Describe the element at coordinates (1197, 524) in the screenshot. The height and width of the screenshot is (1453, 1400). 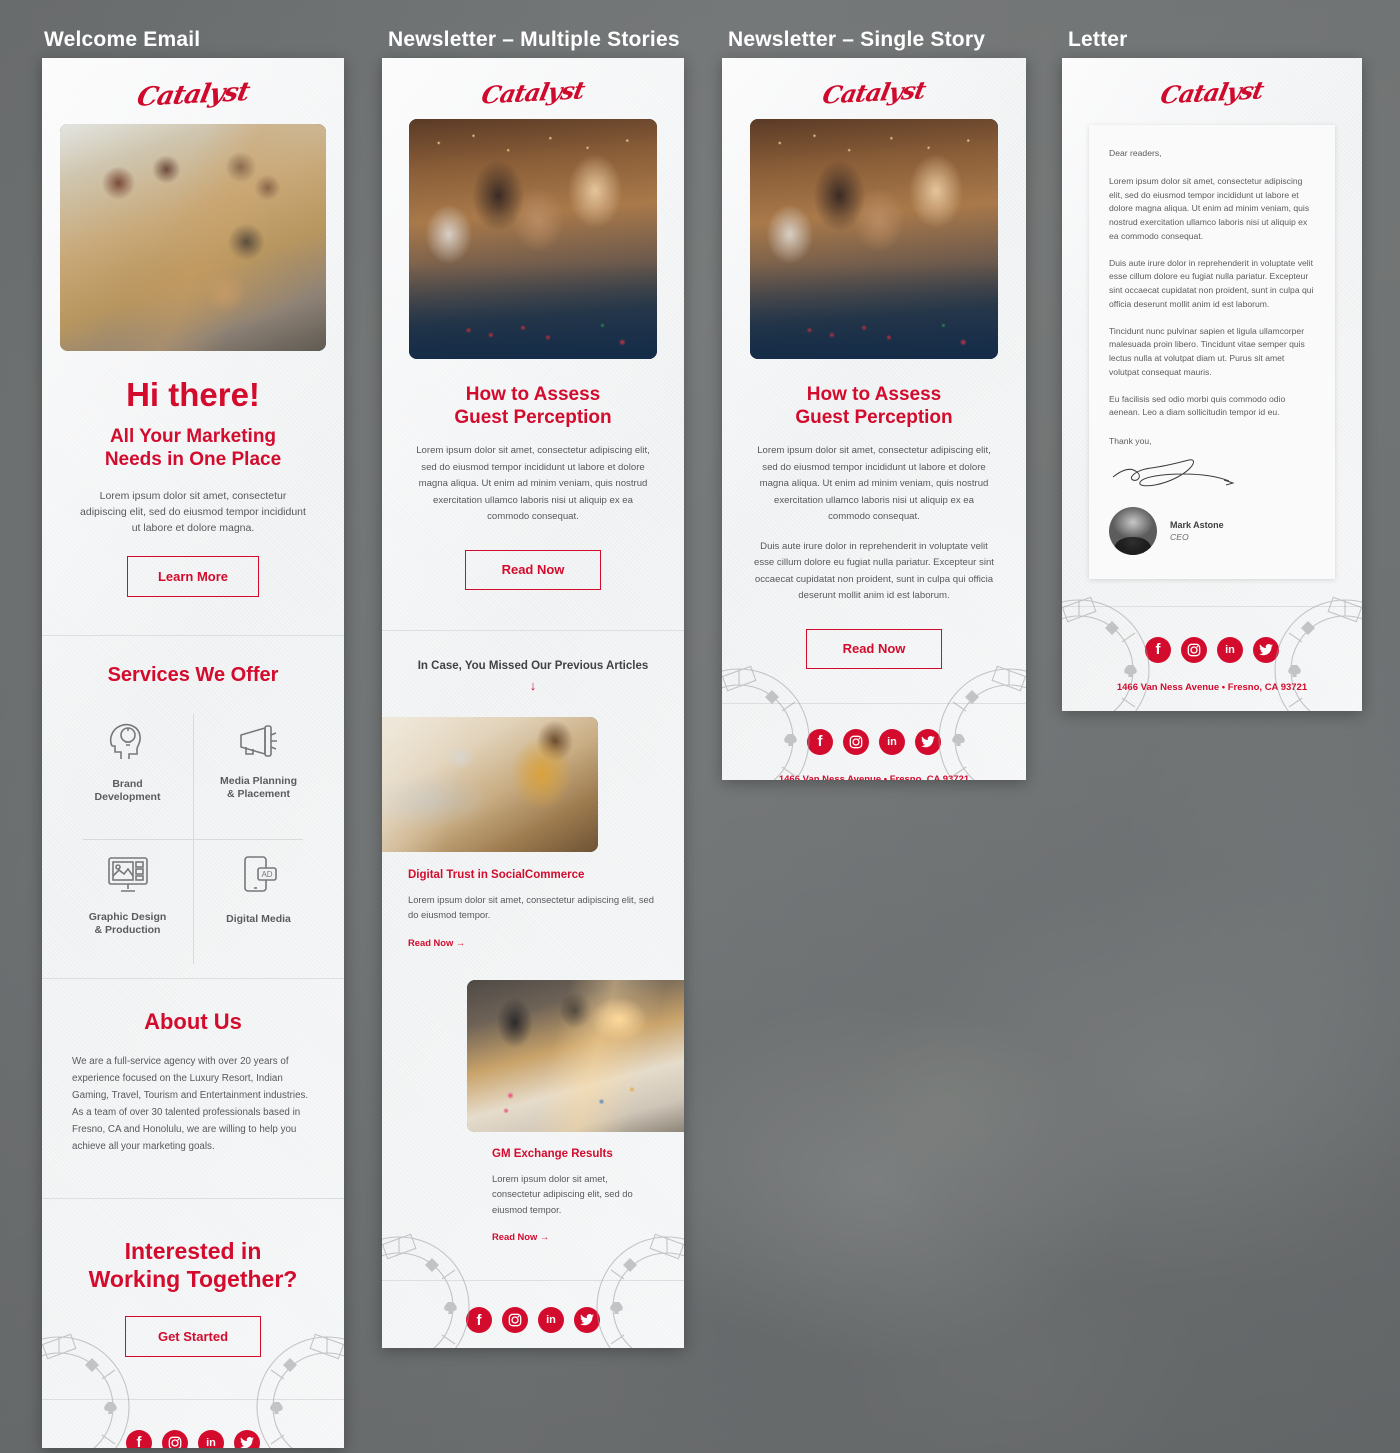
I see `signer-name: Mark Astone` at that location.